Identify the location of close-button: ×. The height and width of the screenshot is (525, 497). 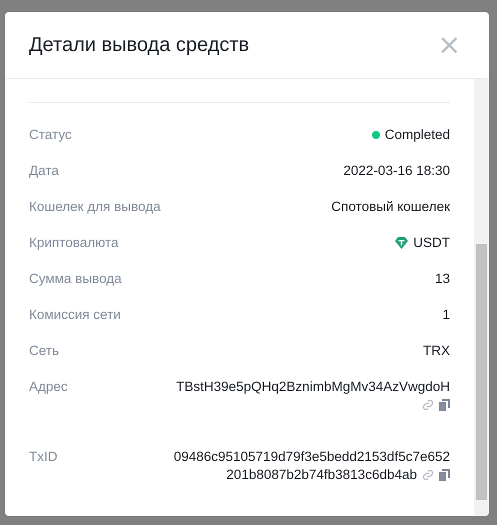
(449, 45).